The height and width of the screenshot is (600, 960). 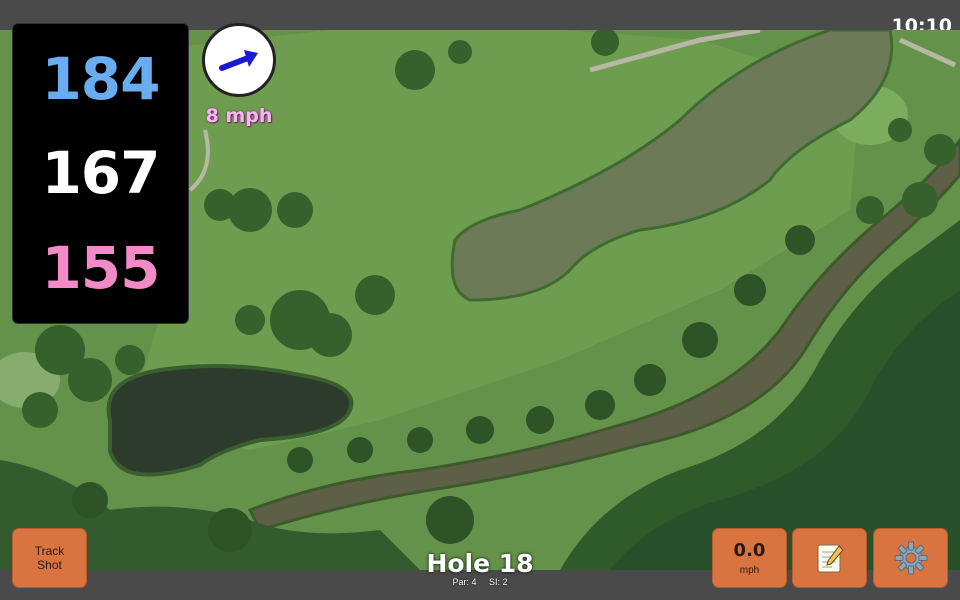 I want to click on speed-unit: mph, so click(x=749, y=570).